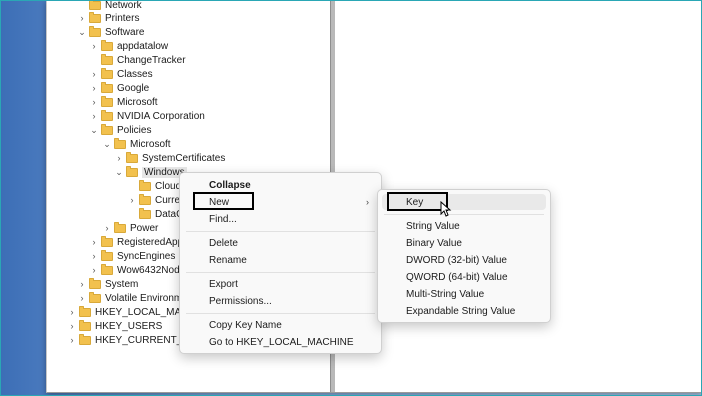 This screenshot has height=396, width=702. I want to click on string-value-label: String Value, so click(433, 226).